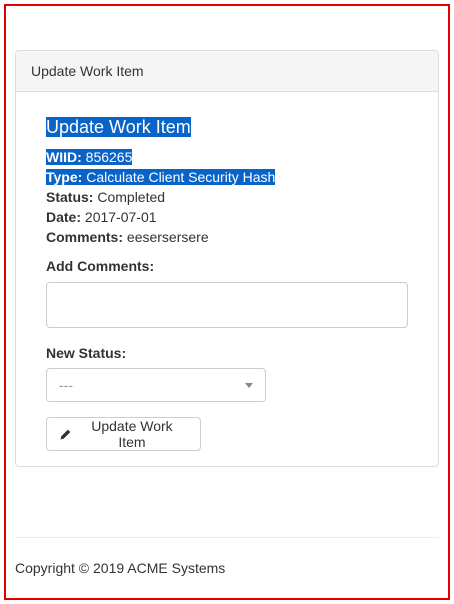 The image size is (454, 604). Describe the element at coordinates (86, 353) in the screenshot. I see `new-status-label: New Status:` at that location.